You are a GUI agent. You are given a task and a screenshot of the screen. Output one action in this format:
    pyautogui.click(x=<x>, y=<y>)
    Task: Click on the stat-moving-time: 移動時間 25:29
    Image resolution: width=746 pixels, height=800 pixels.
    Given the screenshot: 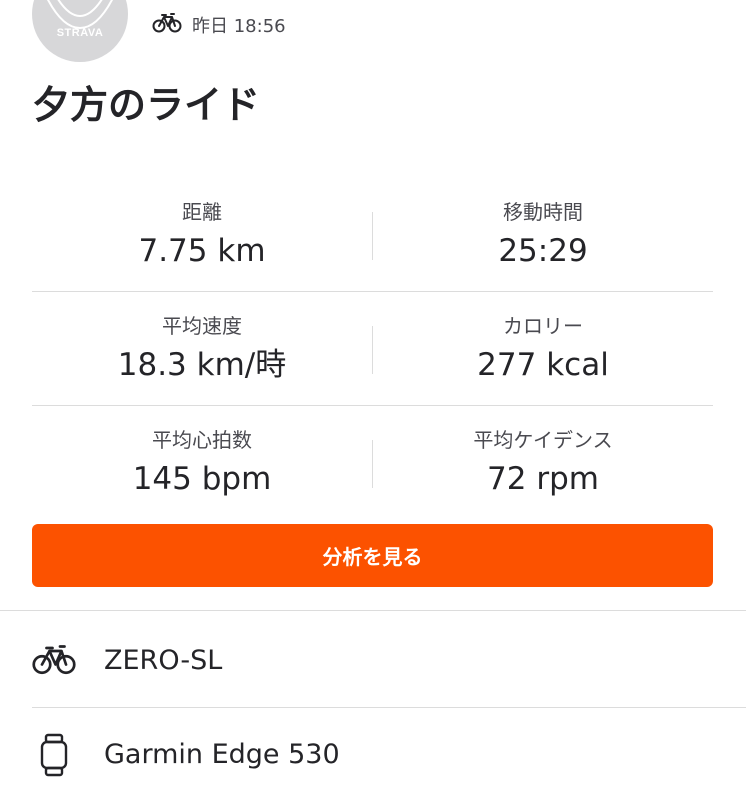 What is the action you would take?
    pyautogui.click(x=543, y=225)
    